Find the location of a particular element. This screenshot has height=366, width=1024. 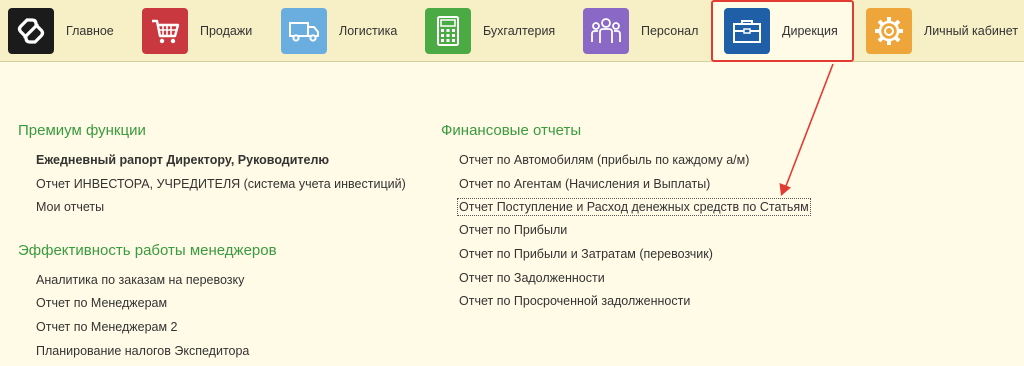

nav-item-personnel: Персонал is located at coordinates (640, 31).